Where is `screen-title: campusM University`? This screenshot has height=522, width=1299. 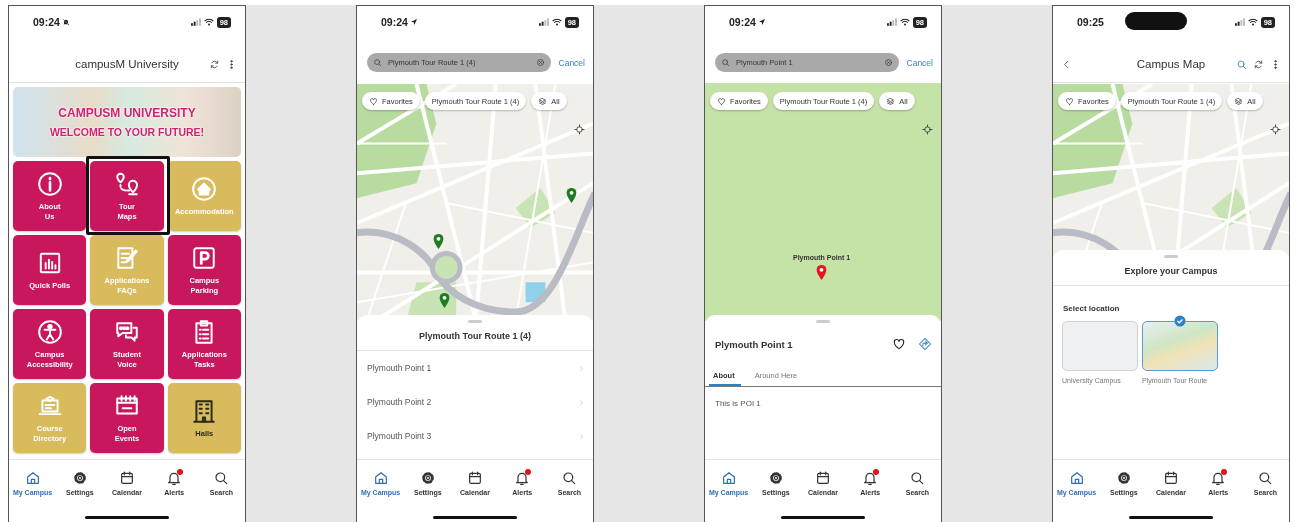
screen-title: campusM University is located at coordinates (127, 64).